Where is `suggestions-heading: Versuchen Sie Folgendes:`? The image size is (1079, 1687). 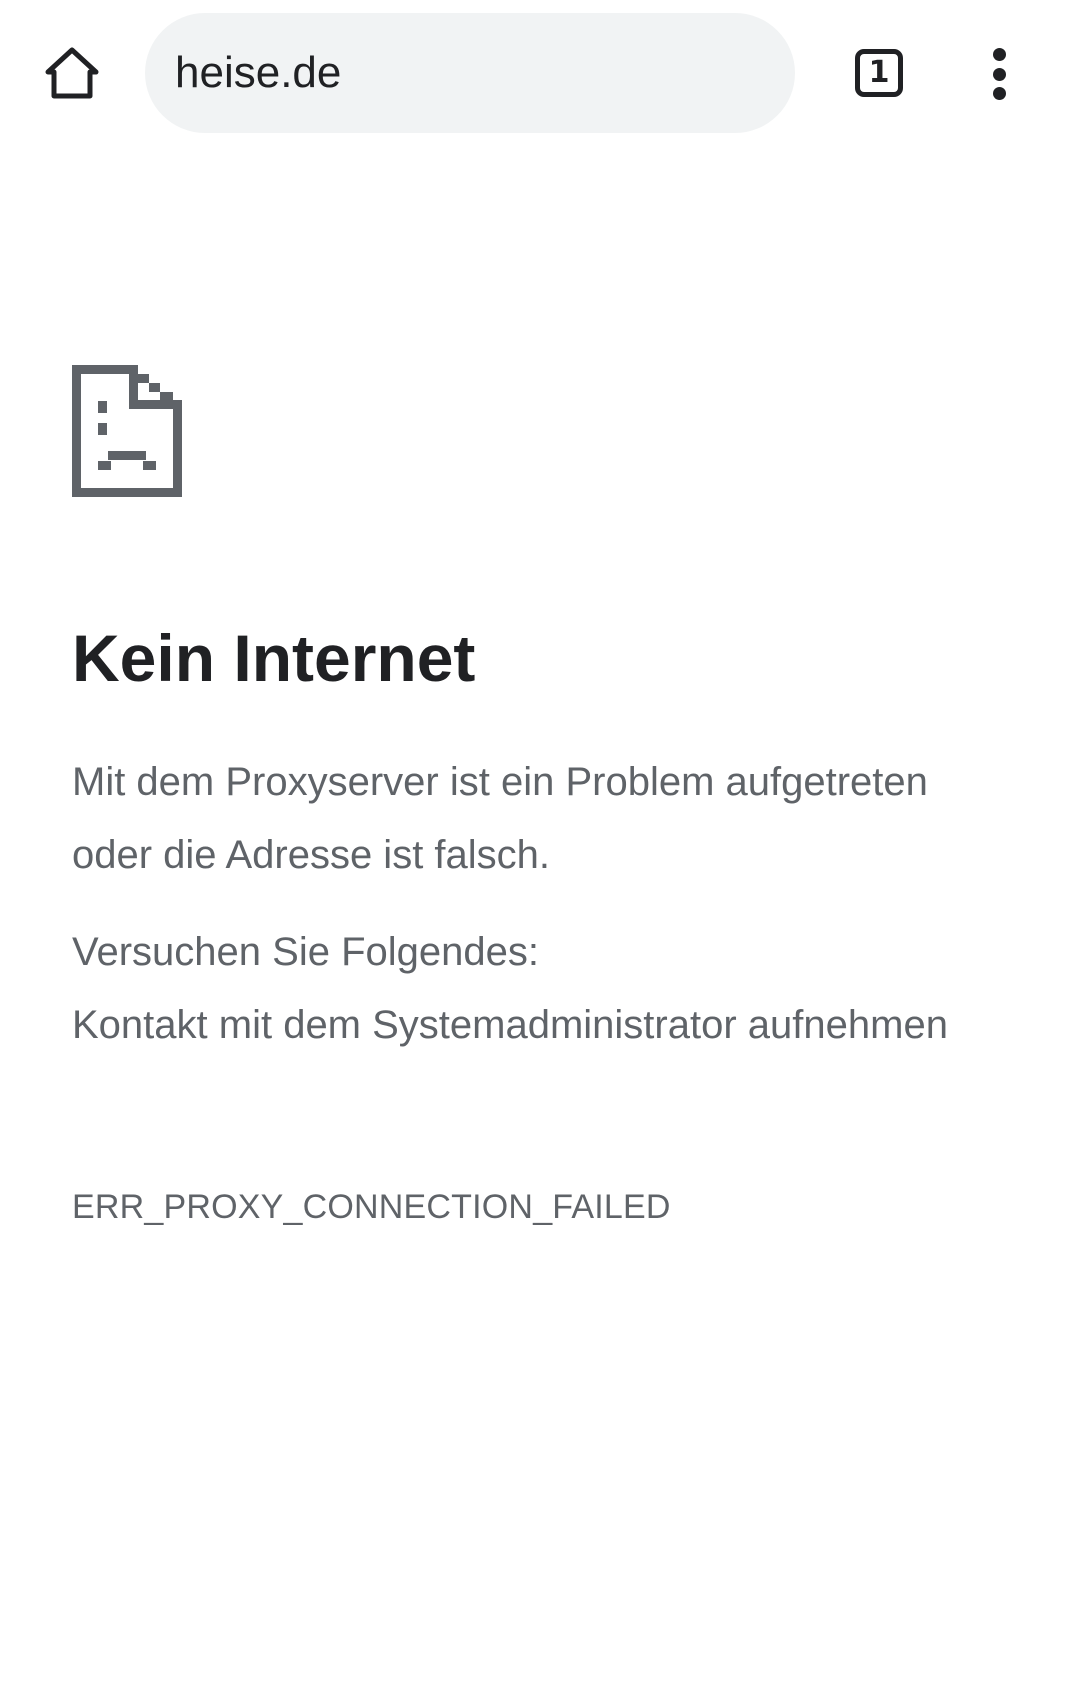
suggestions-heading: Versuchen Sie Folgendes: is located at coordinates (305, 952).